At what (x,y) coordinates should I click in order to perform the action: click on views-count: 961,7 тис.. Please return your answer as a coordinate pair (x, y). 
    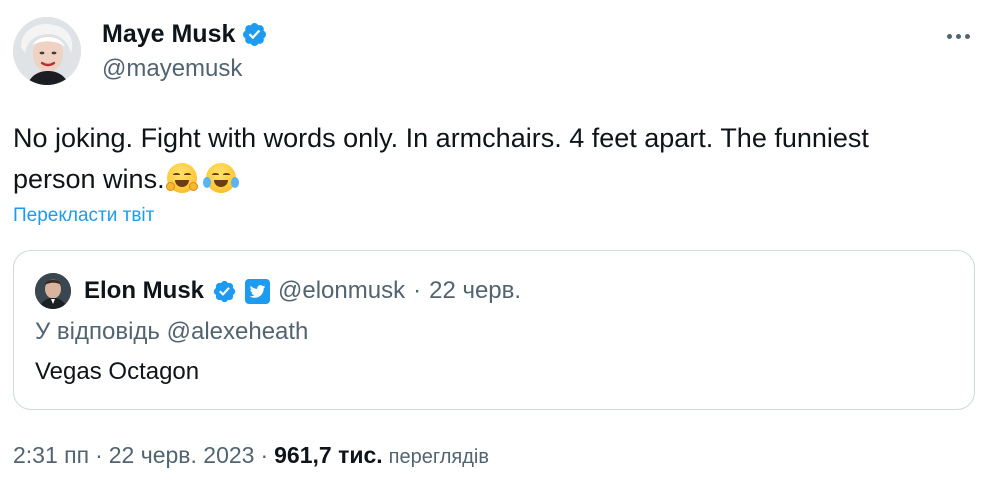
    Looking at the image, I should click on (328, 455).